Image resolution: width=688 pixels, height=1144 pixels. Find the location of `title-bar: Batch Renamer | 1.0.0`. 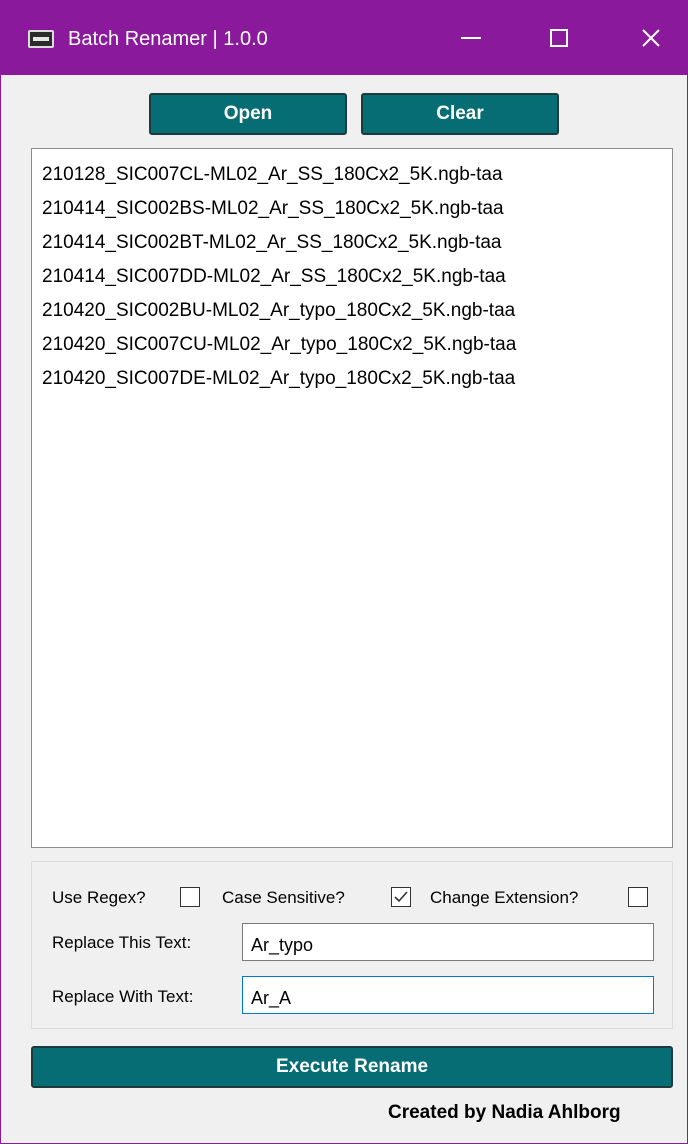

title-bar: Batch Renamer | 1.0.0 is located at coordinates (344, 37).